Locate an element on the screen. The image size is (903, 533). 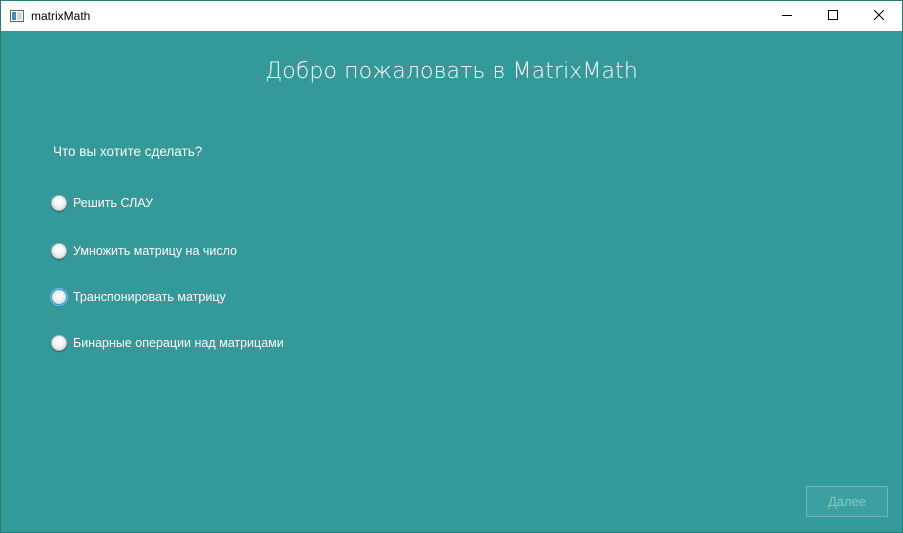
minimize-icon is located at coordinates (787, 16).